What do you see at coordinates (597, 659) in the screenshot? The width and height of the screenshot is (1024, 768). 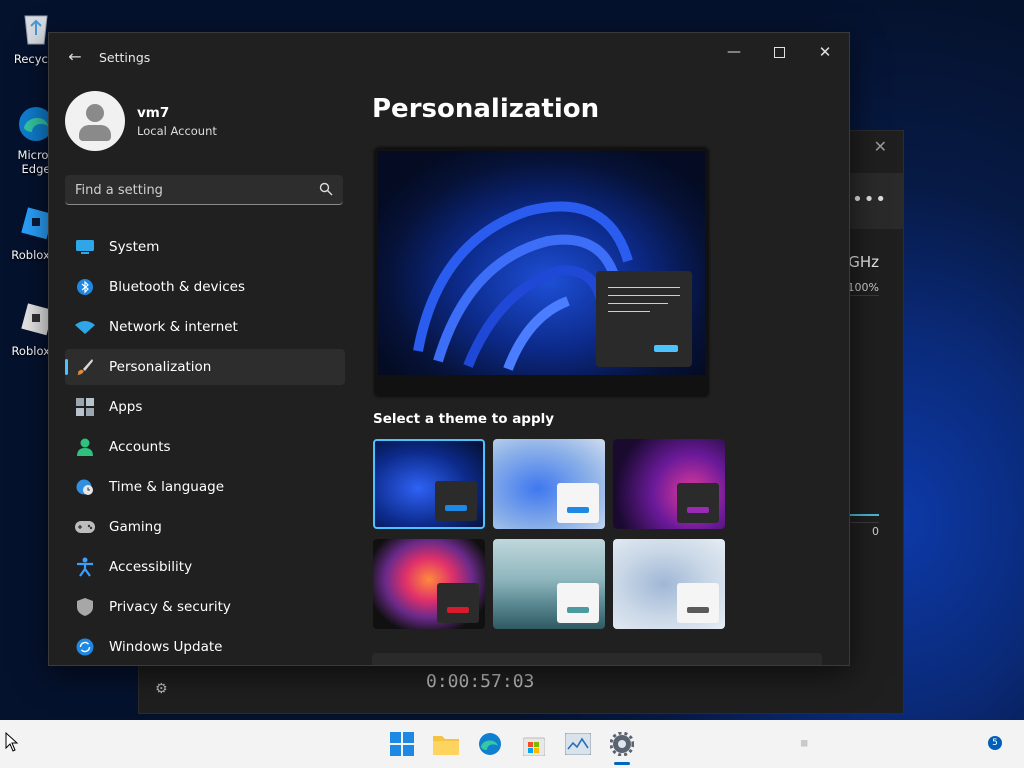 I see `next-section-card` at bounding box center [597, 659].